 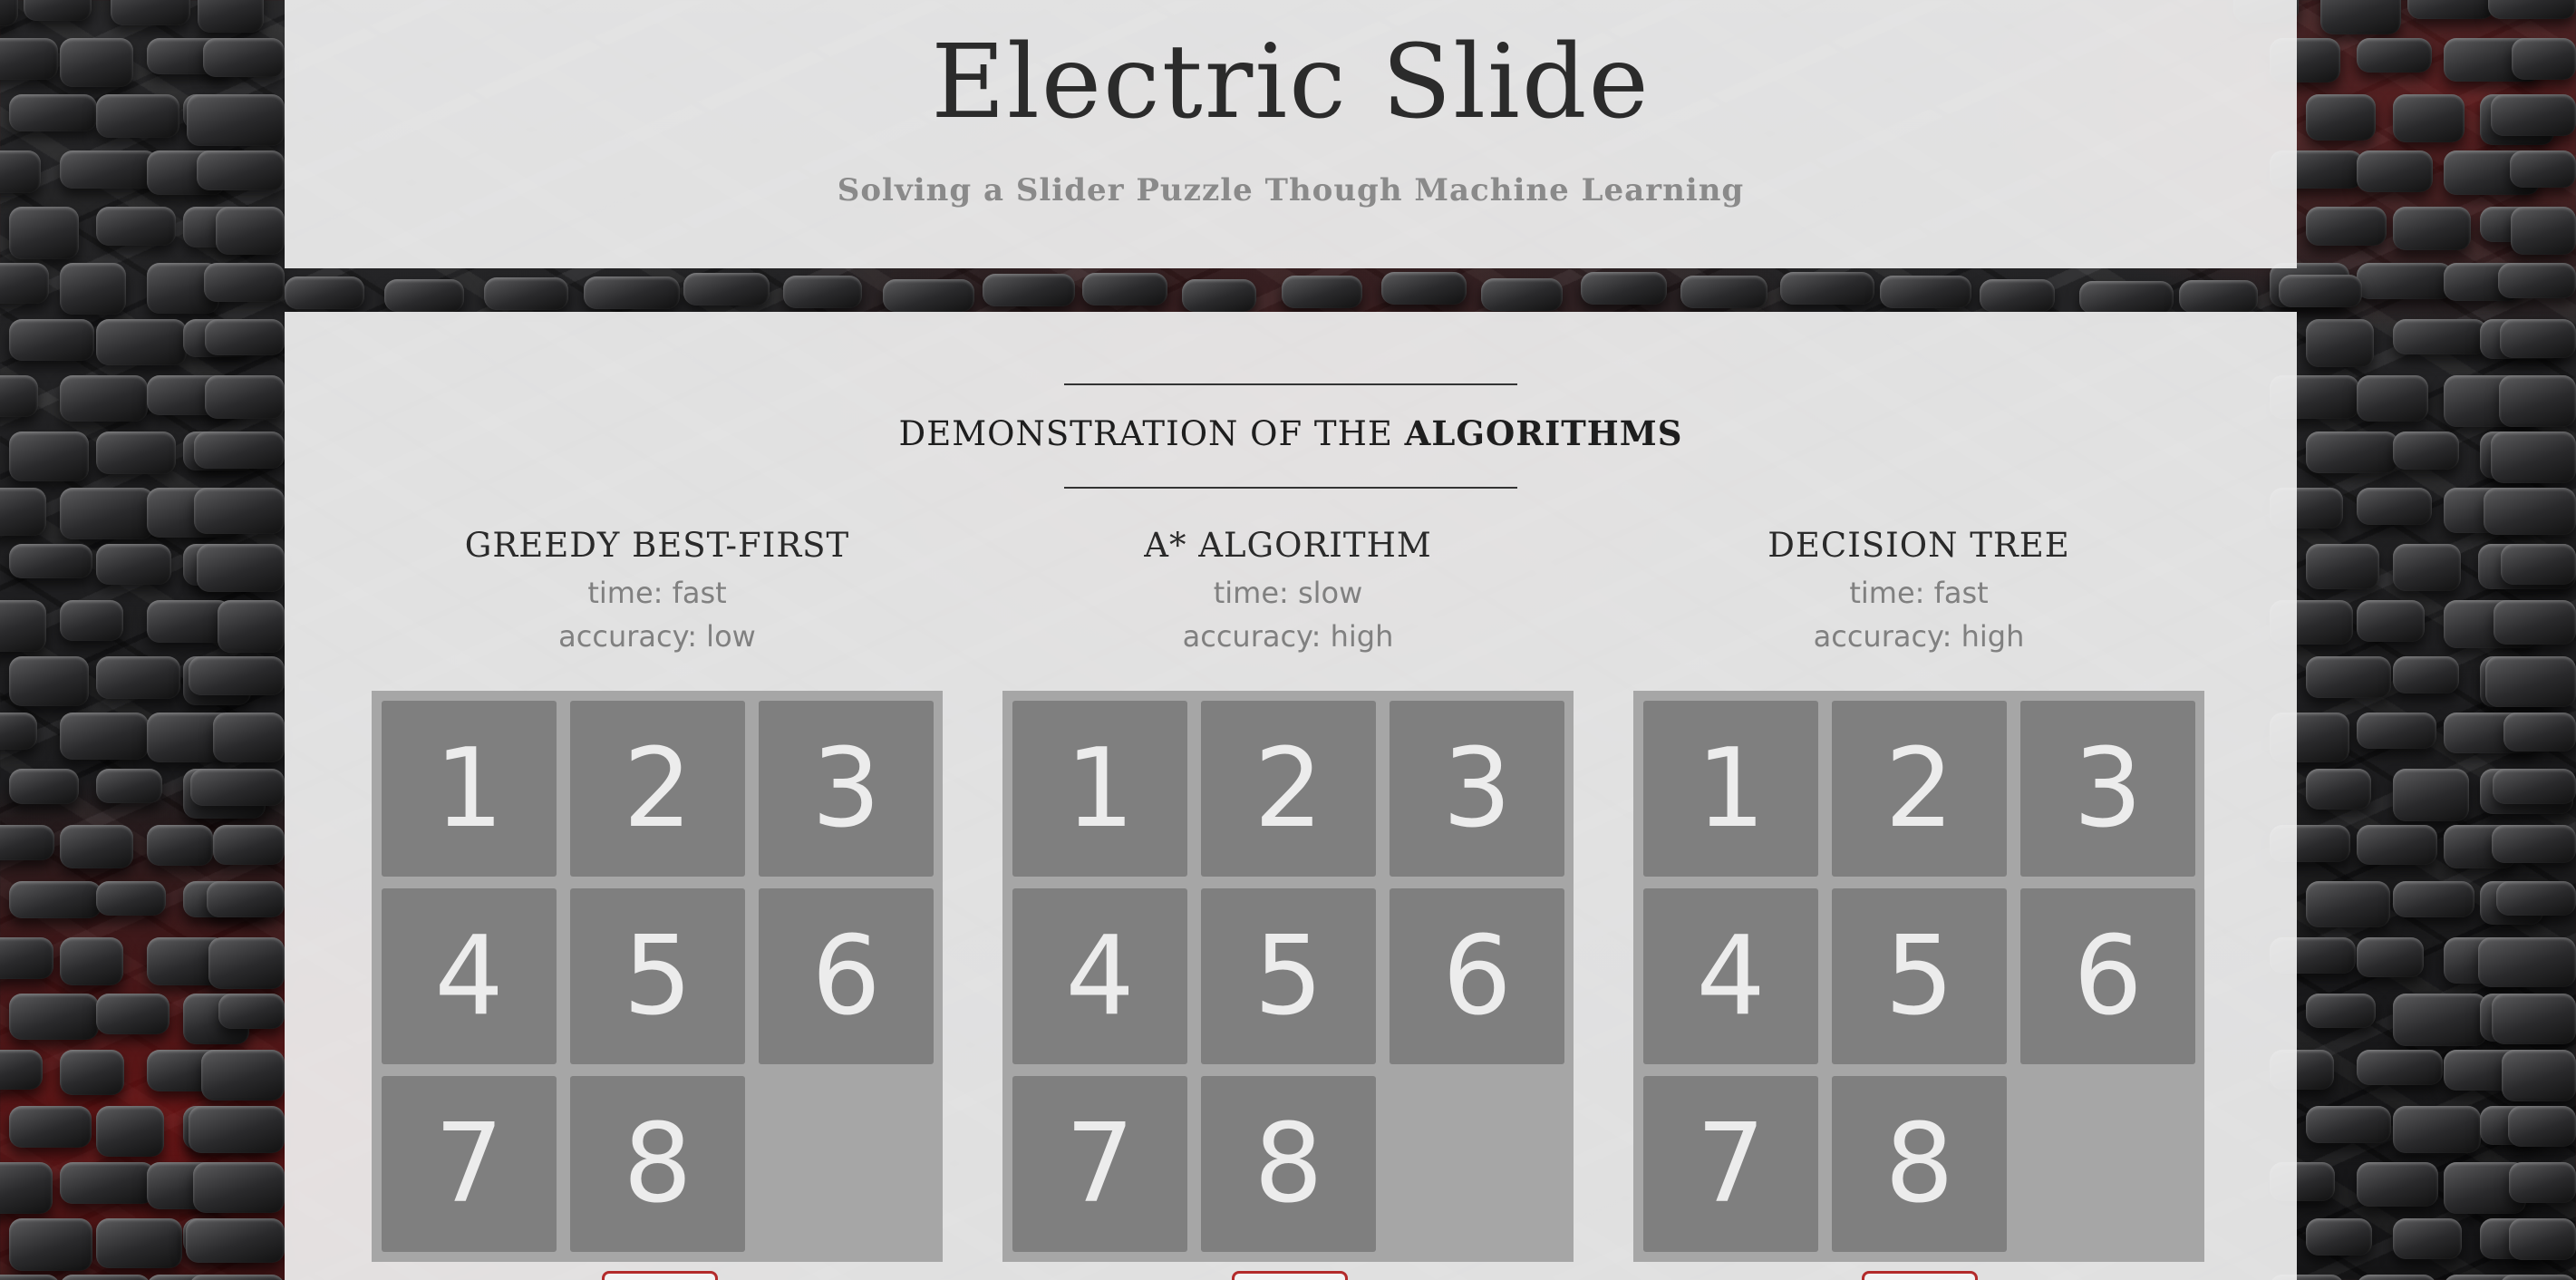 I want to click on puzzle-board-decision-tree: 1 2 3 4 5 6 7 8, so click(x=1918, y=976).